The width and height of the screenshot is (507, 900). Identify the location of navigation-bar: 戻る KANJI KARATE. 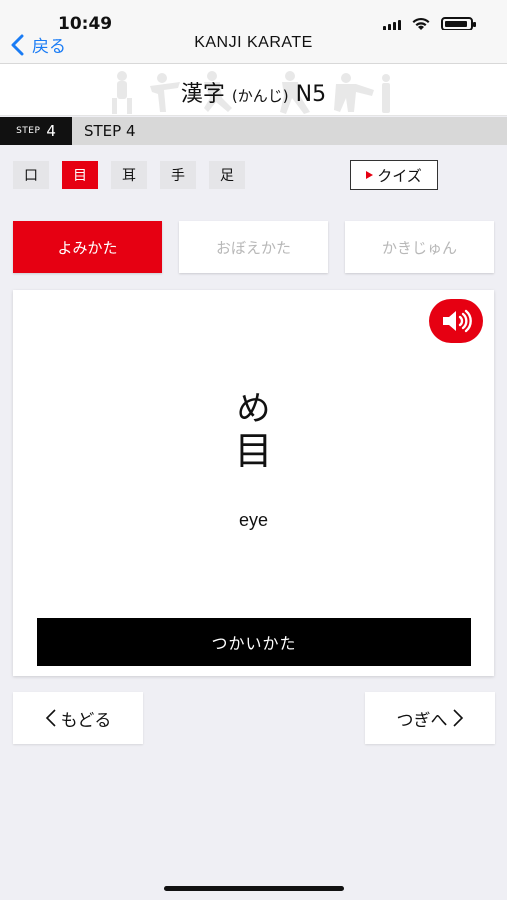
(253, 47).